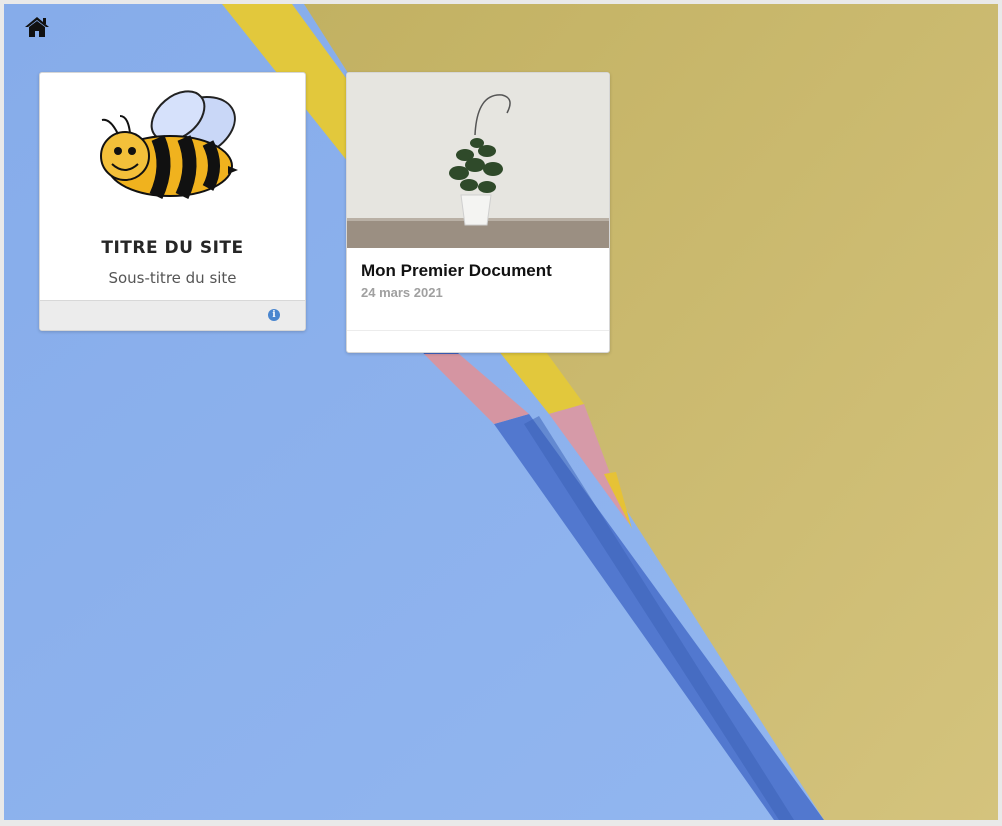 The image size is (1002, 826). What do you see at coordinates (169, 144) in the screenshot?
I see `bee-logo` at bounding box center [169, 144].